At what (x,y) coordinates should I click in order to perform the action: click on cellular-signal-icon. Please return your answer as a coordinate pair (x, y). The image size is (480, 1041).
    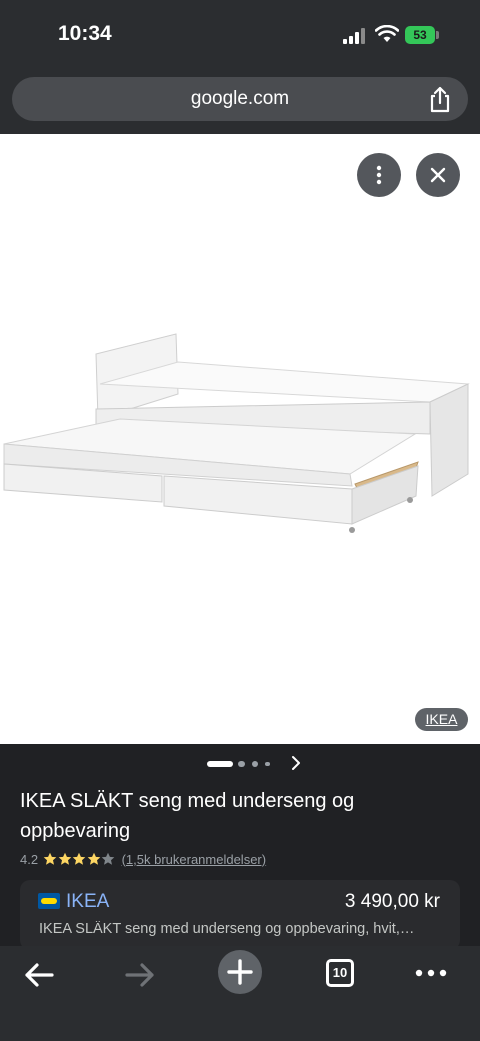
    Looking at the image, I should click on (356, 36).